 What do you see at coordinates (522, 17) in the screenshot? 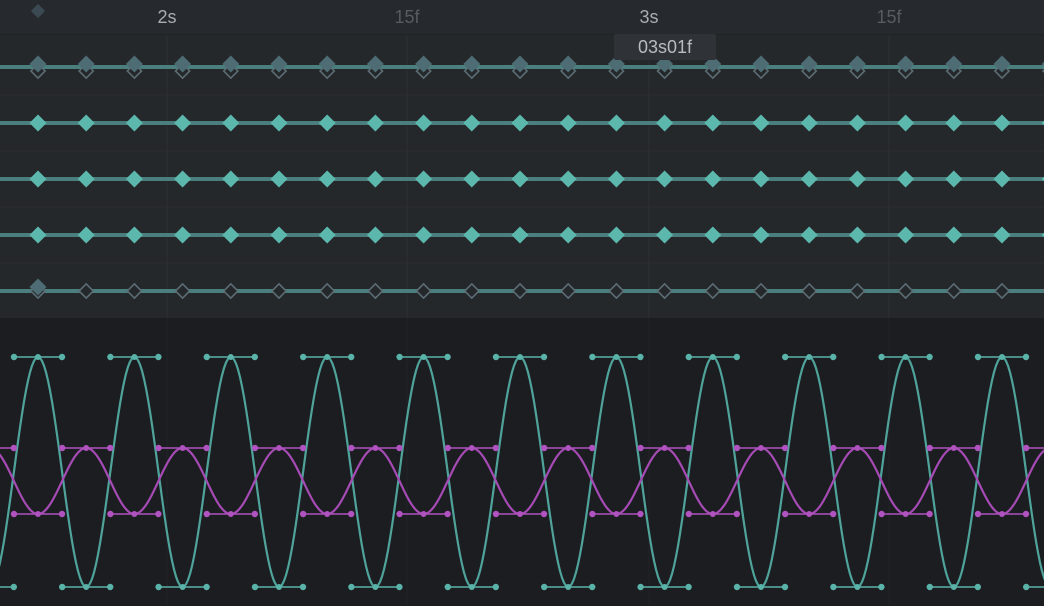
I see `timeline-ruler: 2s 15f 3s 15f` at bounding box center [522, 17].